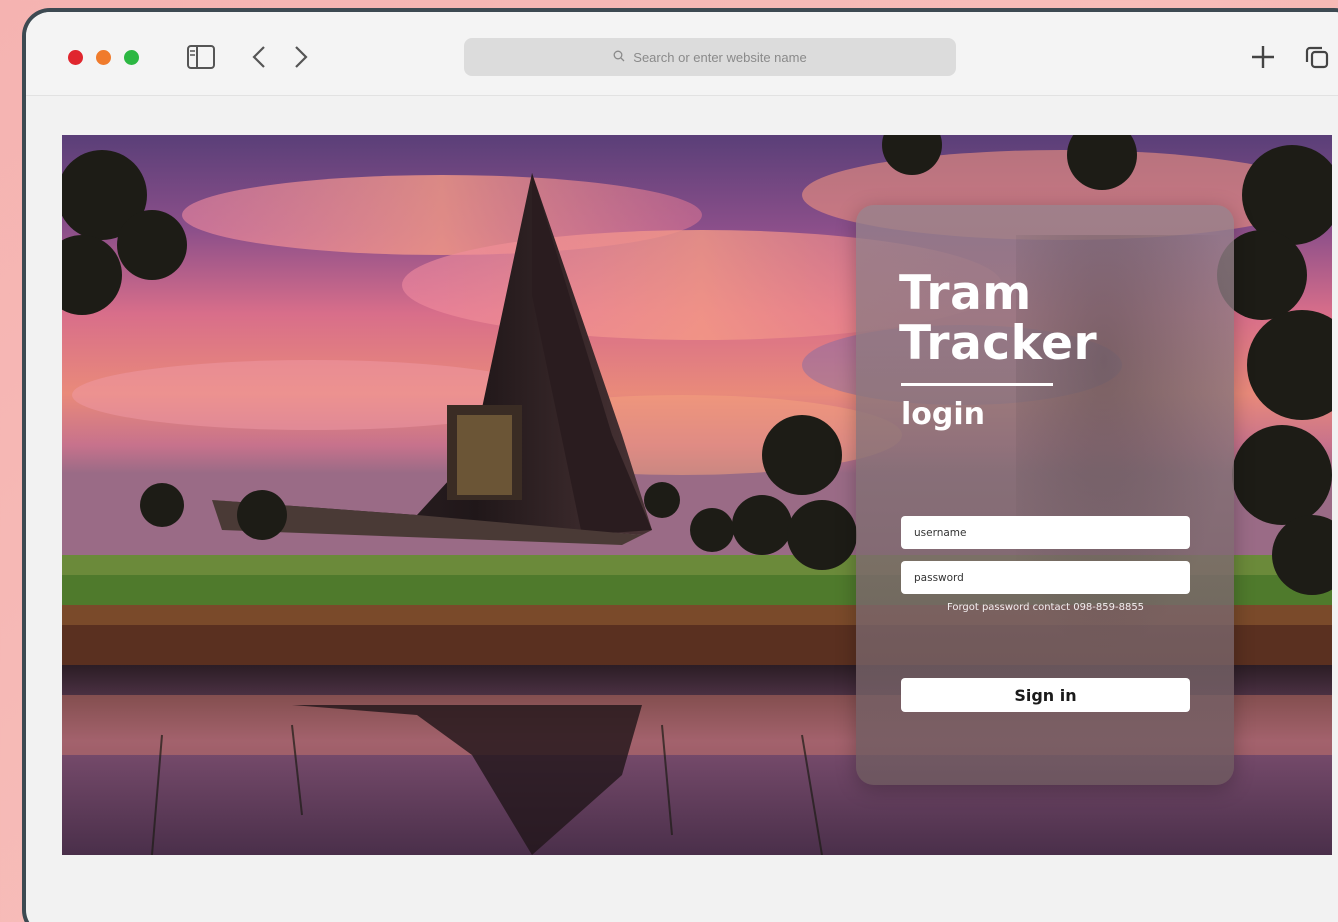 The image size is (1338, 922). What do you see at coordinates (75, 57) in the screenshot?
I see `close-window-button` at bounding box center [75, 57].